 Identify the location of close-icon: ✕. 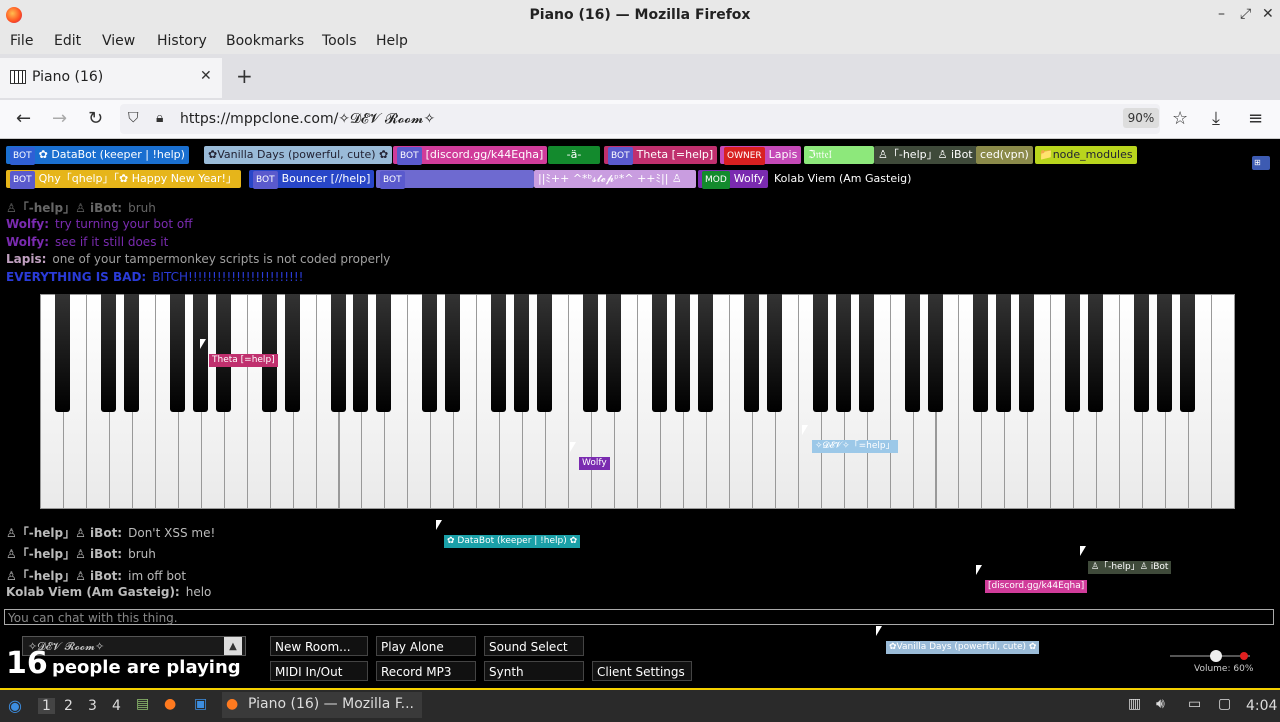
(1268, 14).